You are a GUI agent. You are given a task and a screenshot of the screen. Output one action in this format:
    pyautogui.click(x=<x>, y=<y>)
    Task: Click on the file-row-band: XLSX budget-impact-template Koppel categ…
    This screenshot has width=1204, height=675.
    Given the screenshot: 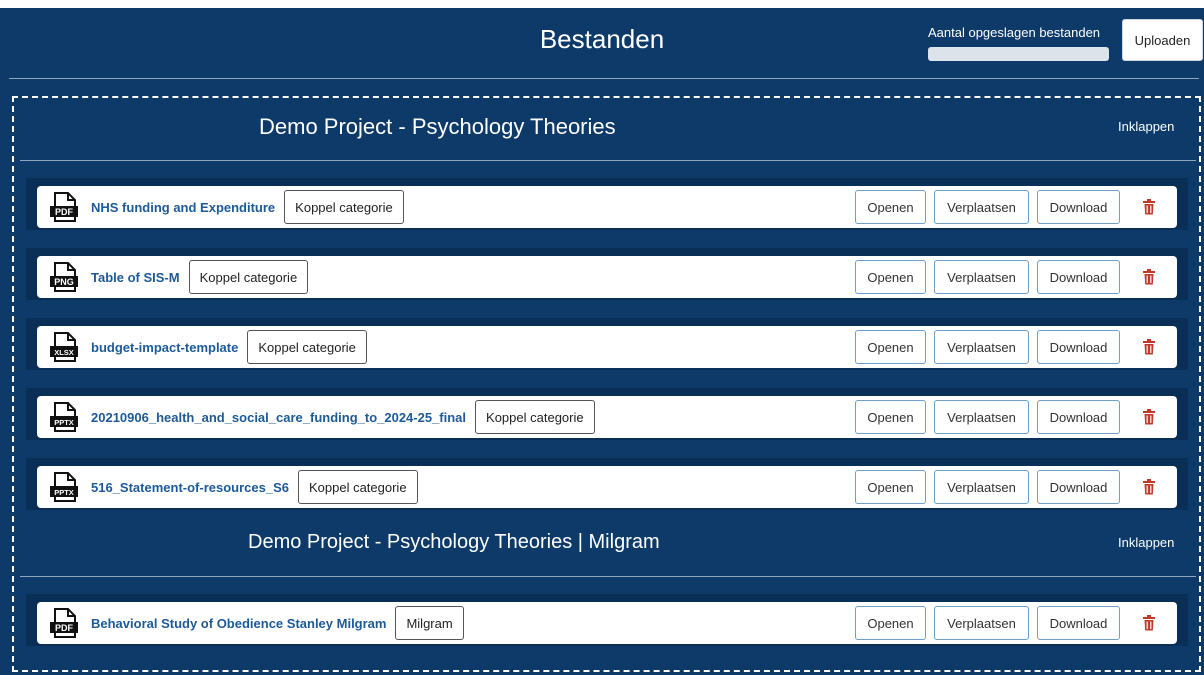 What is the action you would take?
    pyautogui.click(x=607, y=344)
    